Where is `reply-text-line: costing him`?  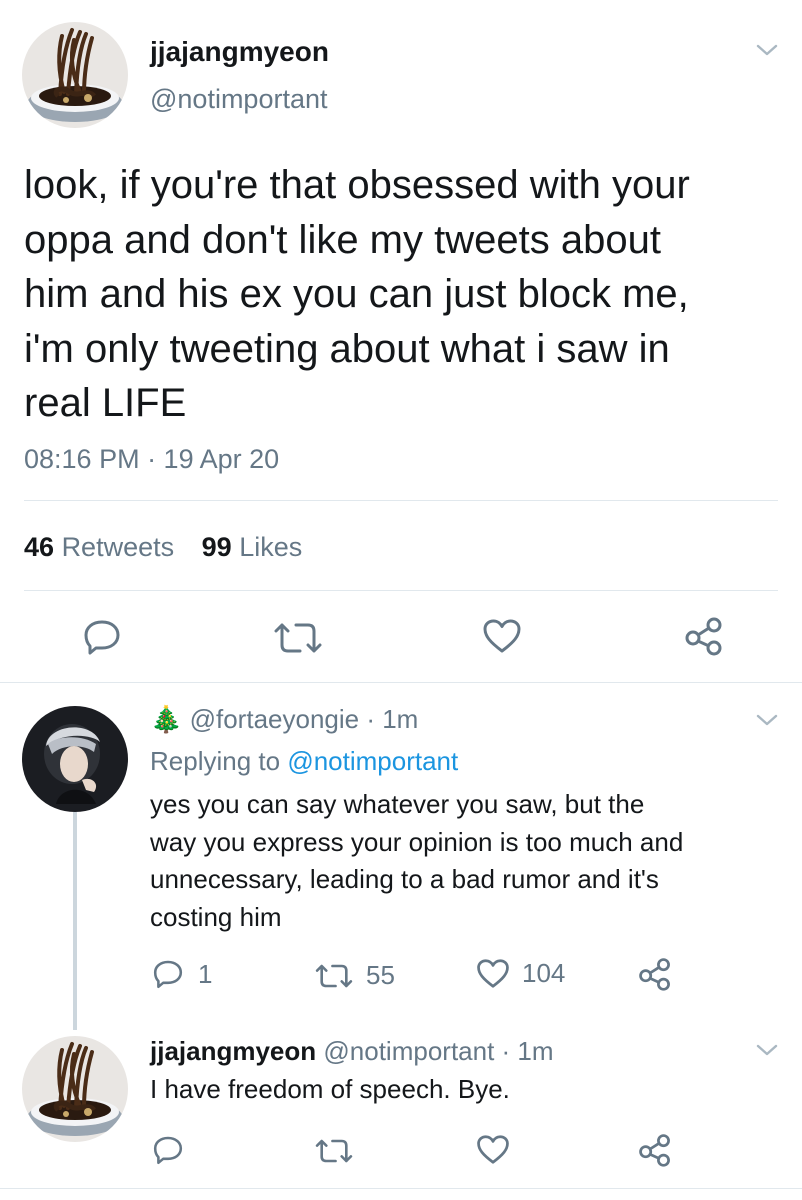 reply-text-line: costing him is located at coordinates (216, 916).